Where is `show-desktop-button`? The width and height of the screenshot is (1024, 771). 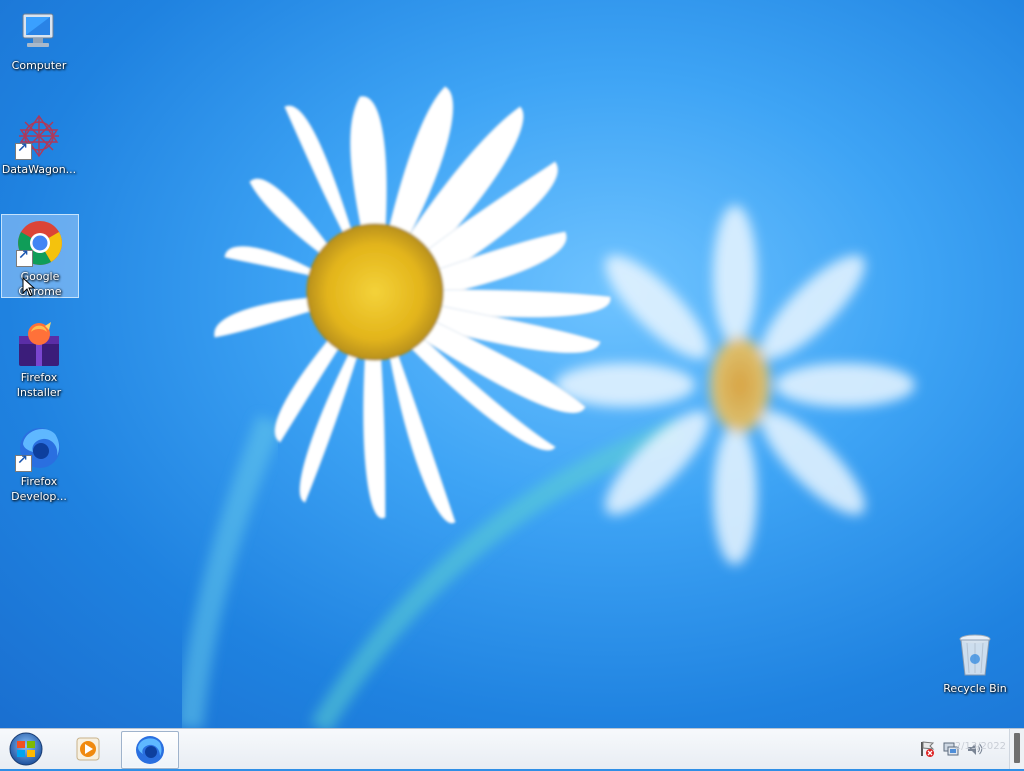 show-desktop-button is located at coordinates (1016, 749).